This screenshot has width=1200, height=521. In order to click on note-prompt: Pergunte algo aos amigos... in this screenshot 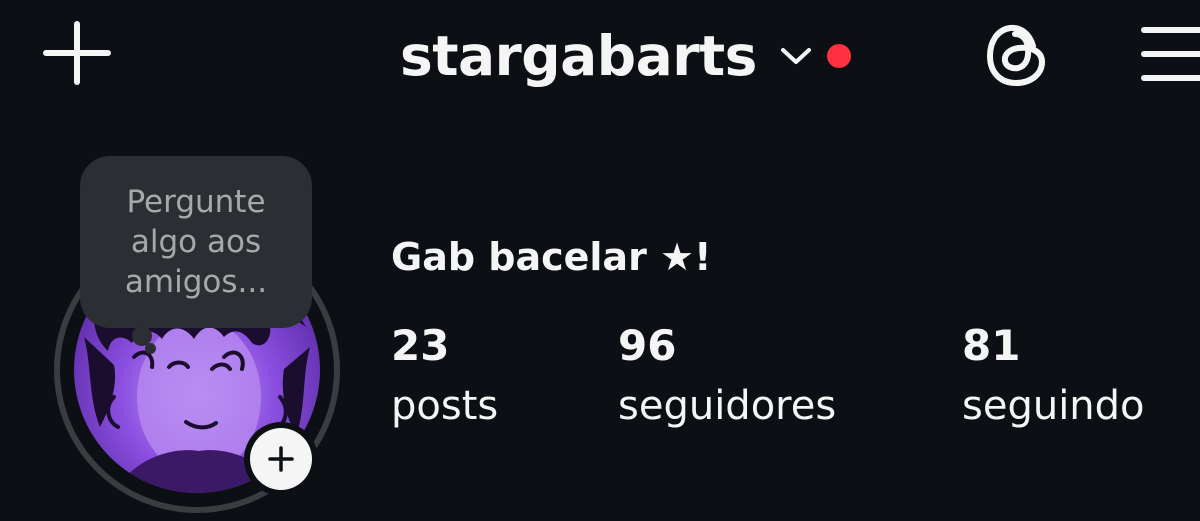, I will do `click(196, 242)`.